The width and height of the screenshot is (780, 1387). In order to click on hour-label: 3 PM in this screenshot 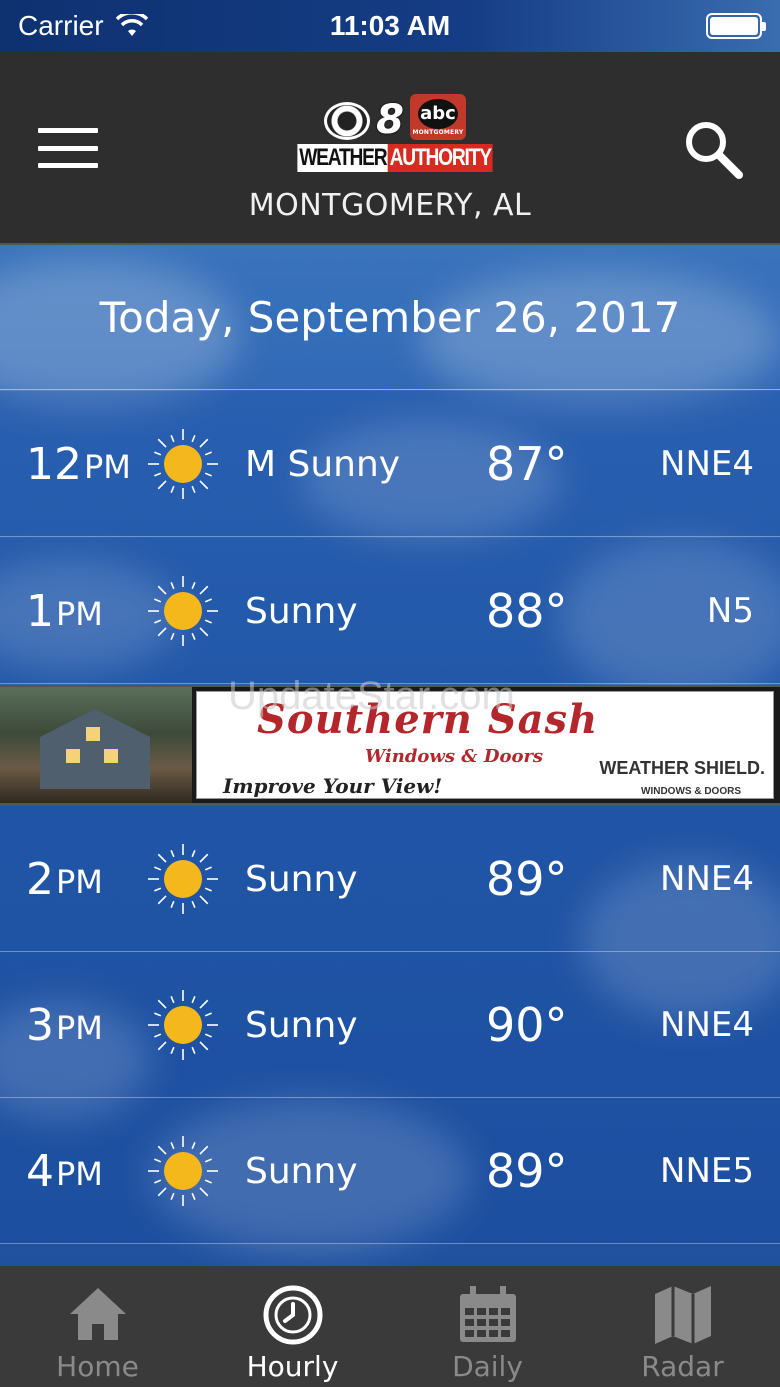, I will do `click(64, 1025)`.